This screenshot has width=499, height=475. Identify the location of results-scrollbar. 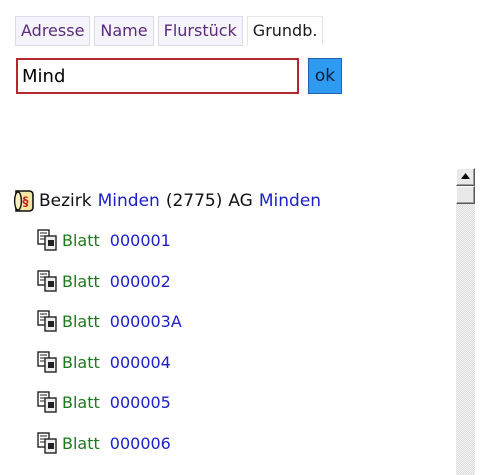
(465, 321).